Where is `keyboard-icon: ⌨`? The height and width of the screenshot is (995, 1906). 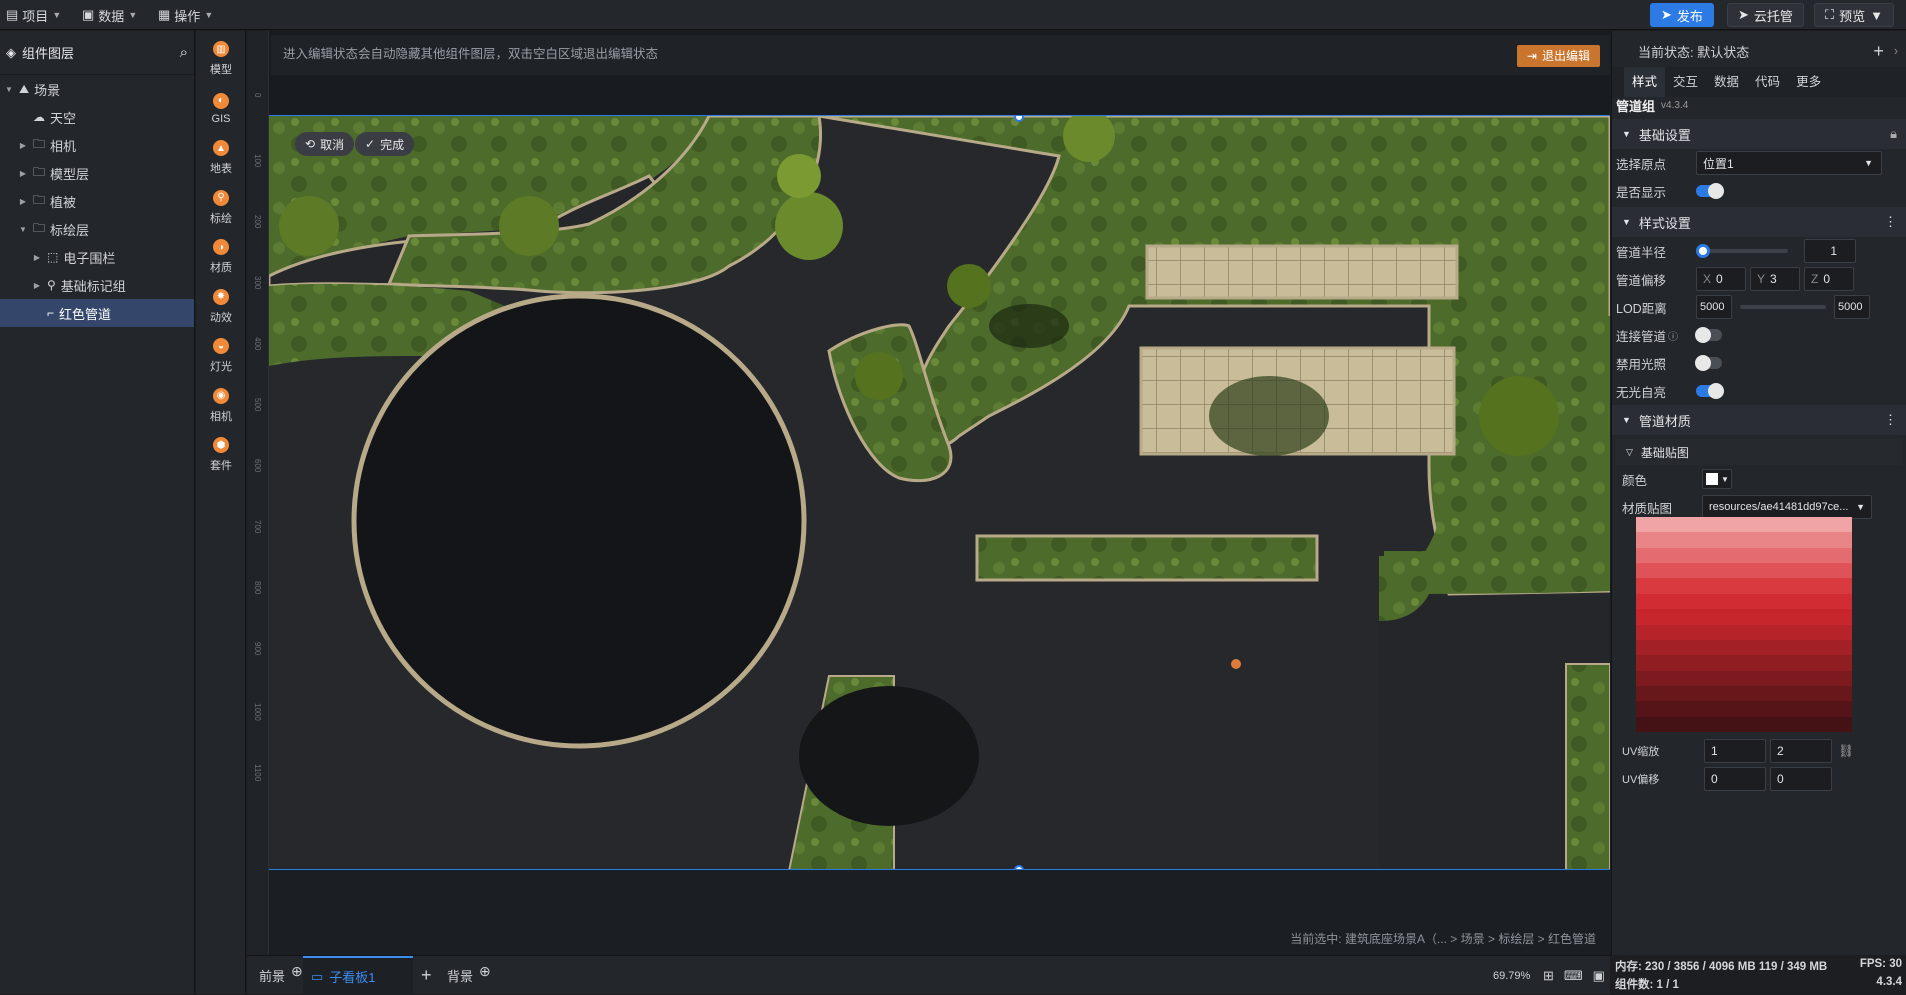
keyboard-icon: ⌨ is located at coordinates (1573, 976).